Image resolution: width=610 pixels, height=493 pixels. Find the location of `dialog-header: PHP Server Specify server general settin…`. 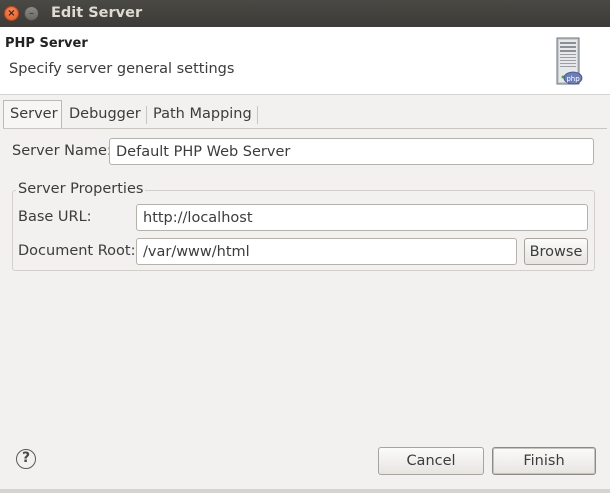

dialog-header: PHP Server Specify server general settin… is located at coordinates (305, 61).